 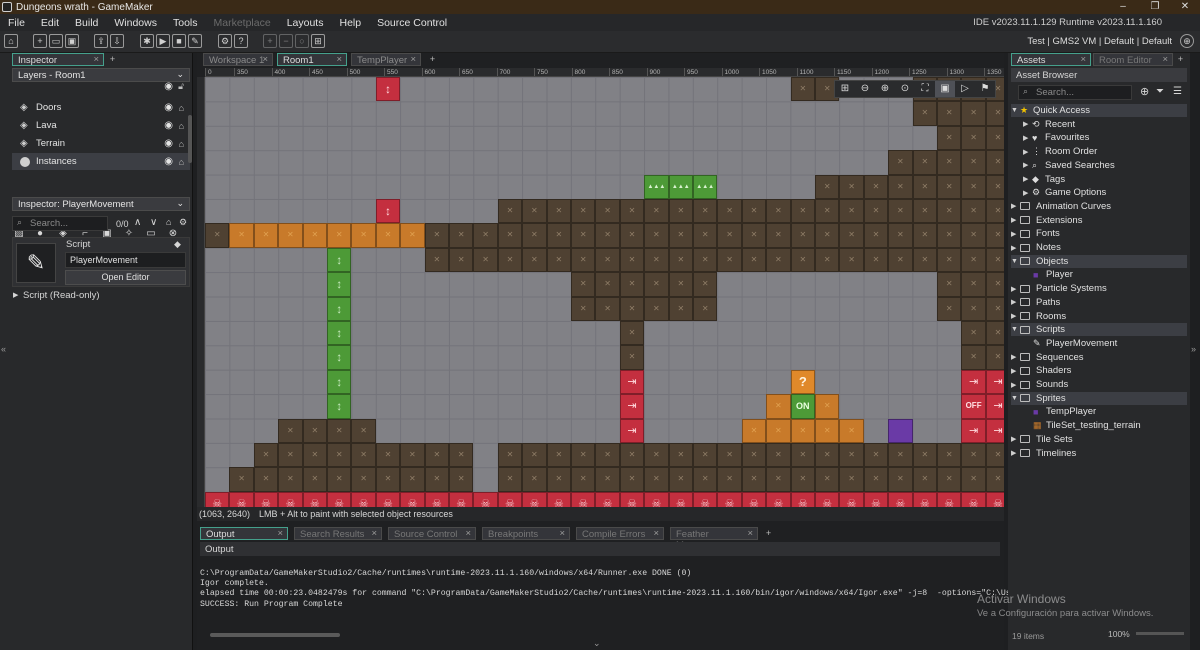 What do you see at coordinates (1051, 59) in the screenshot?
I see `tab-assets: Assets ×` at bounding box center [1051, 59].